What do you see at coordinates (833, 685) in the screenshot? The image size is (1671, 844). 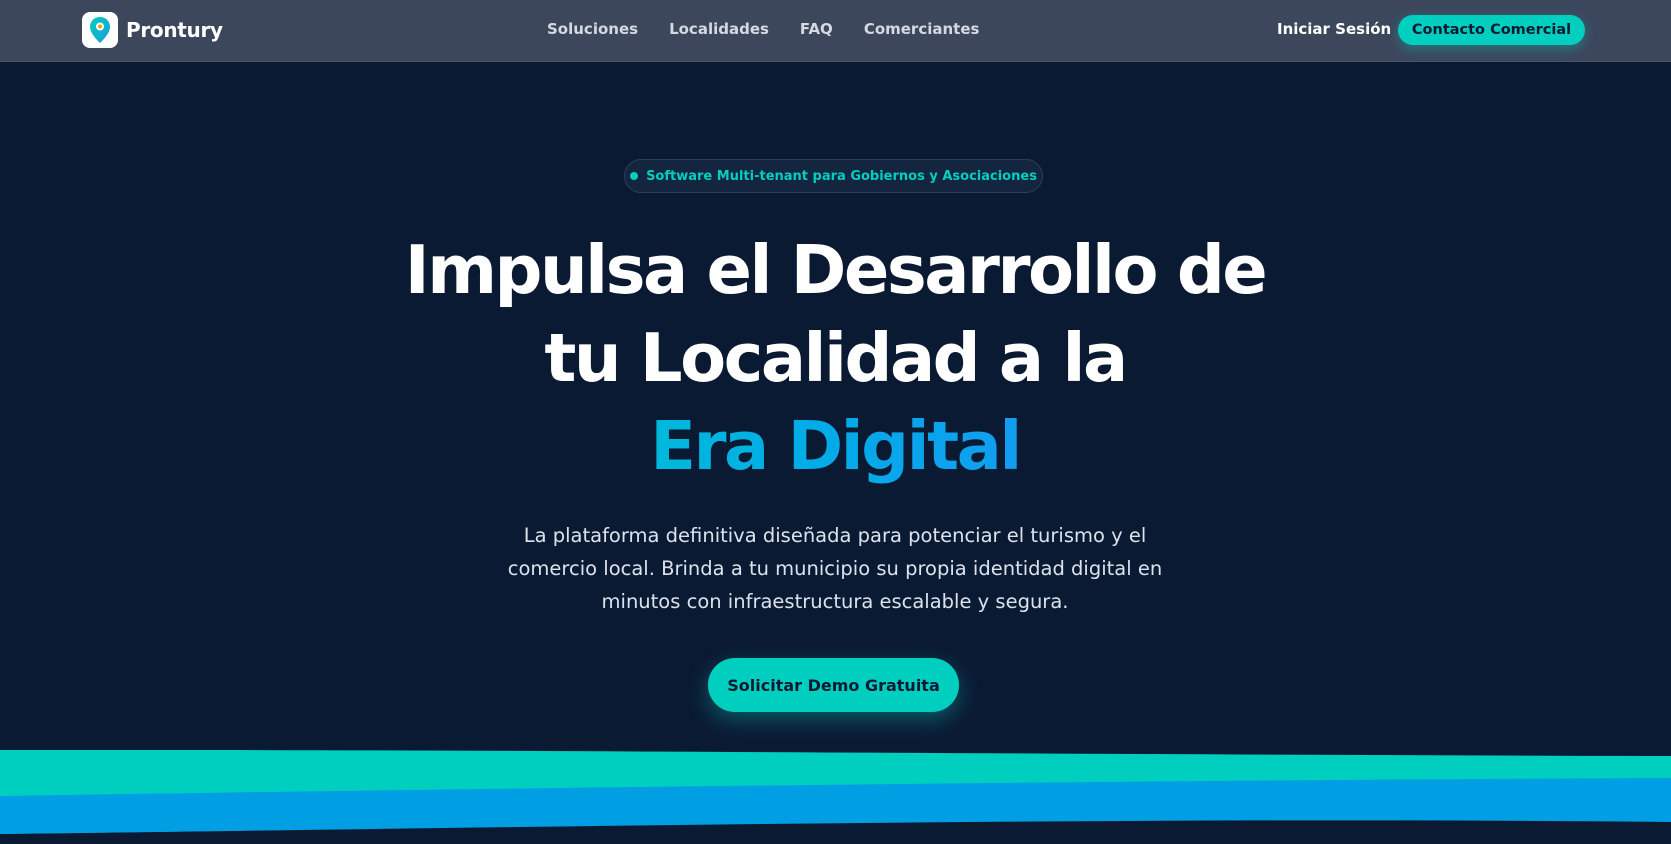 I see `request-demo-button: Solicitar Demo Gratuita` at bounding box center [833, 685].